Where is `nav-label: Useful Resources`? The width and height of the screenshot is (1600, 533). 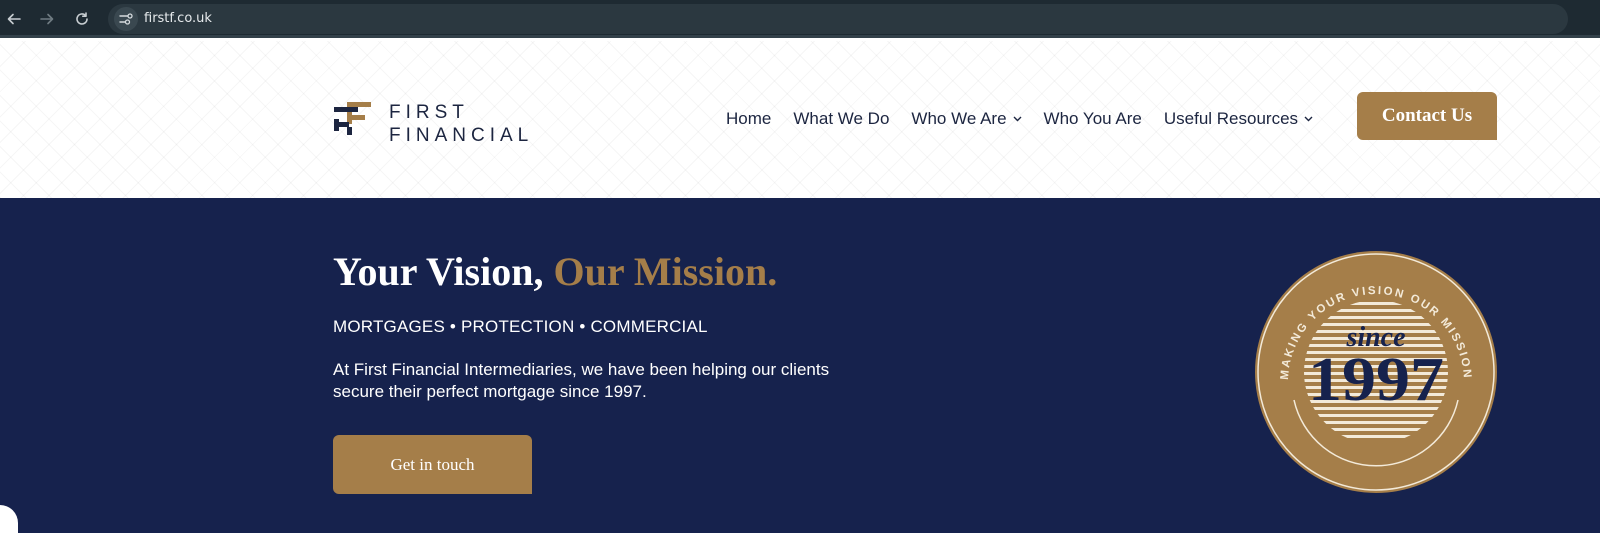
nav-label: Useful Resources is located at coordinates (1231, 118).